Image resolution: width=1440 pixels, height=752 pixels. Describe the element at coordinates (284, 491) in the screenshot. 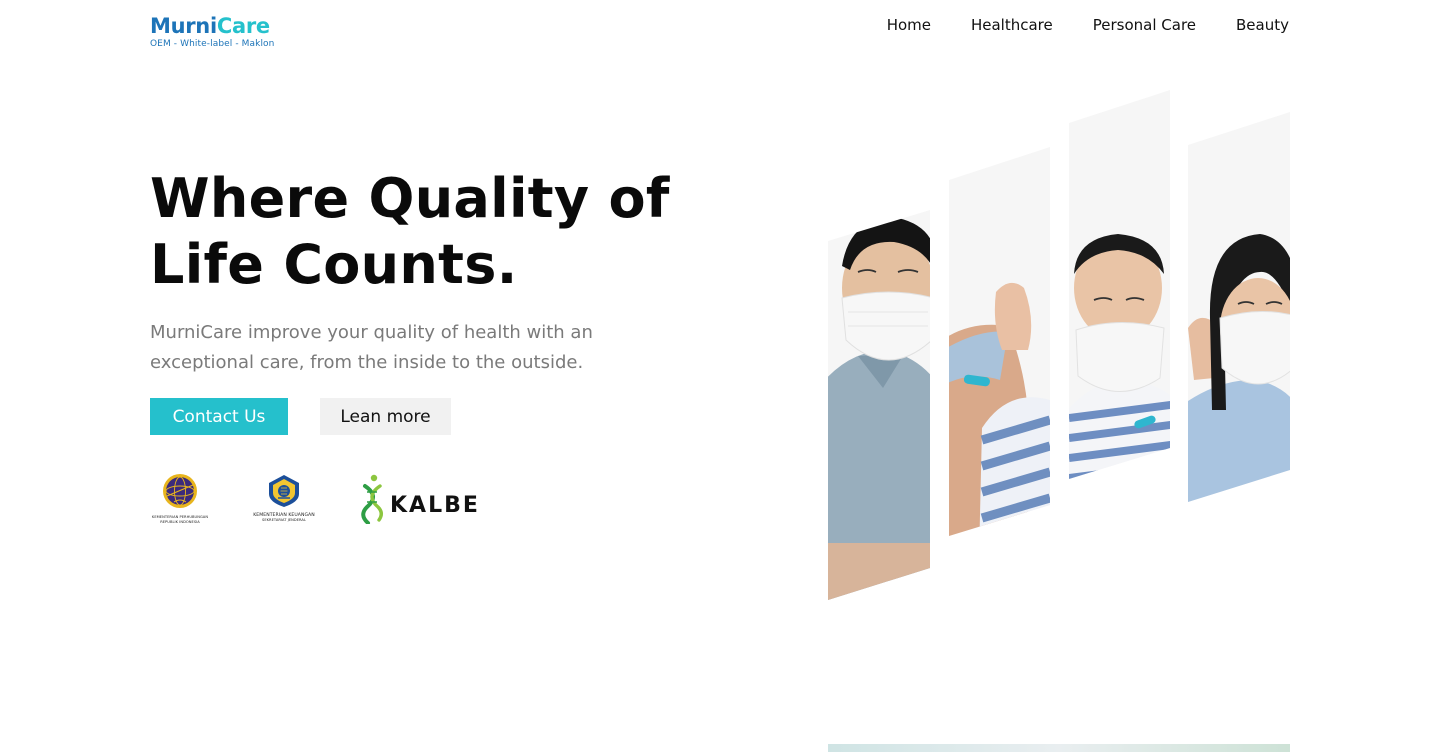

I see `ministry-of-finance-emblem-icon` at that location.